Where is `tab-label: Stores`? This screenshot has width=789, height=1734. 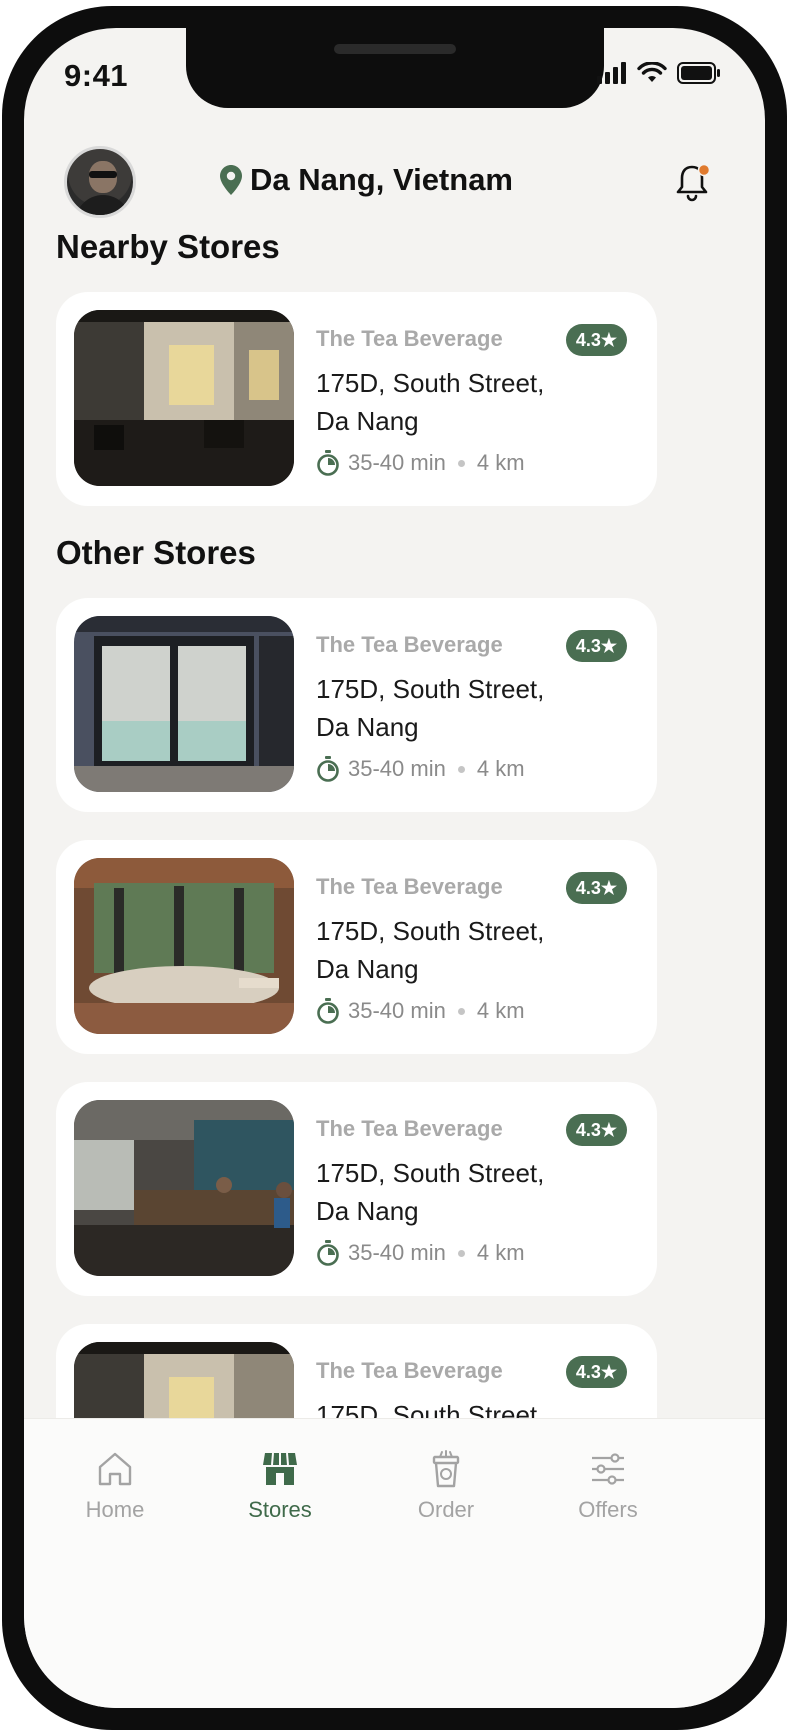 tab-label: Stores is located at coordinates (280, 1509).